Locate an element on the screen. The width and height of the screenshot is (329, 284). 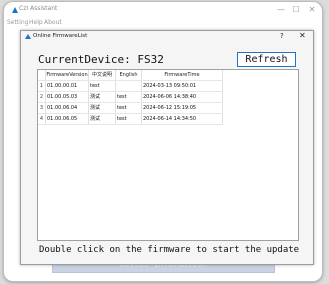
refresh-button: Refresh is located at coordinates (266, 59).